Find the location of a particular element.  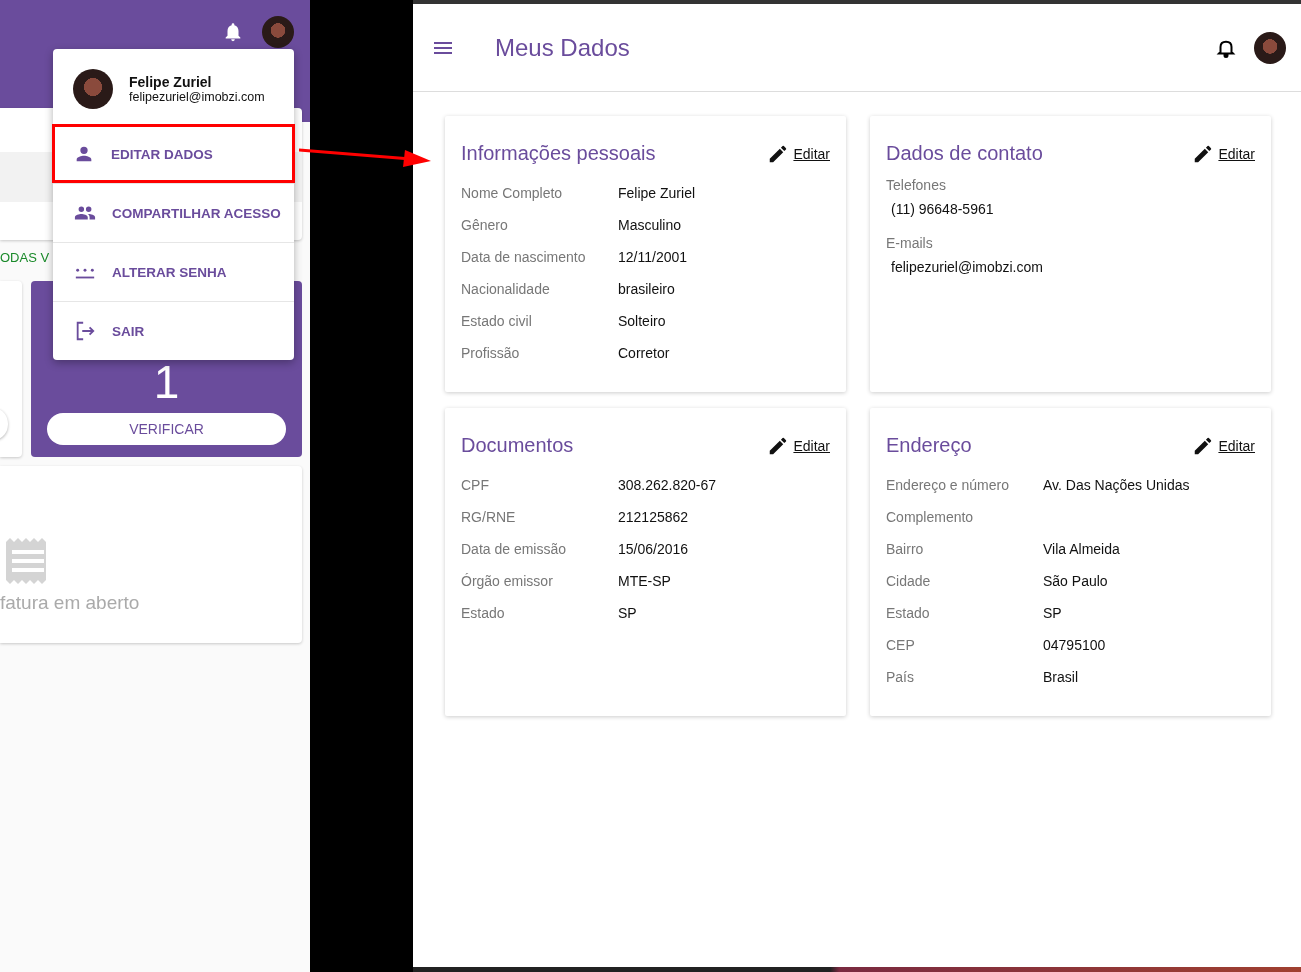

field-value: Felipe Zuriel is located at coordinates (657, 193).